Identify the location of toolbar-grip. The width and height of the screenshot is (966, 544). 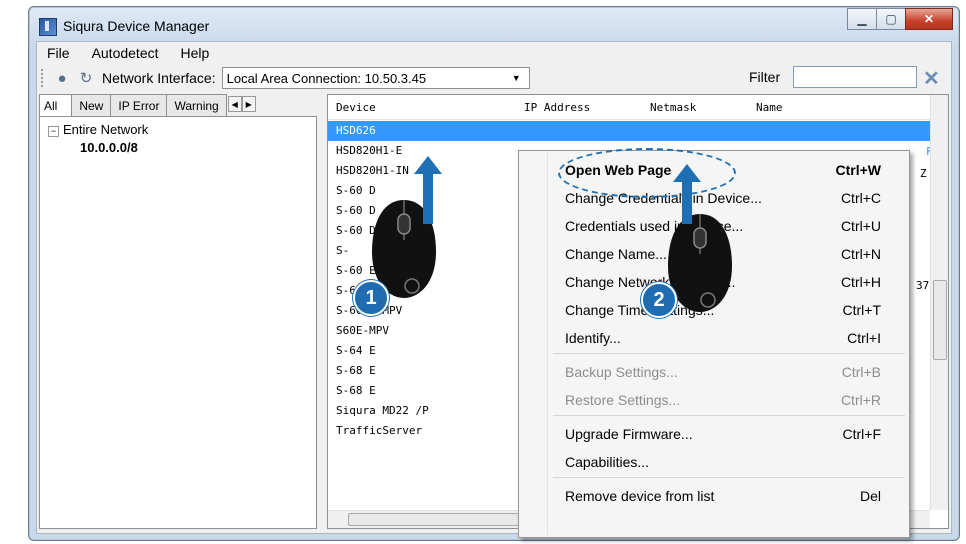
(43, 78).